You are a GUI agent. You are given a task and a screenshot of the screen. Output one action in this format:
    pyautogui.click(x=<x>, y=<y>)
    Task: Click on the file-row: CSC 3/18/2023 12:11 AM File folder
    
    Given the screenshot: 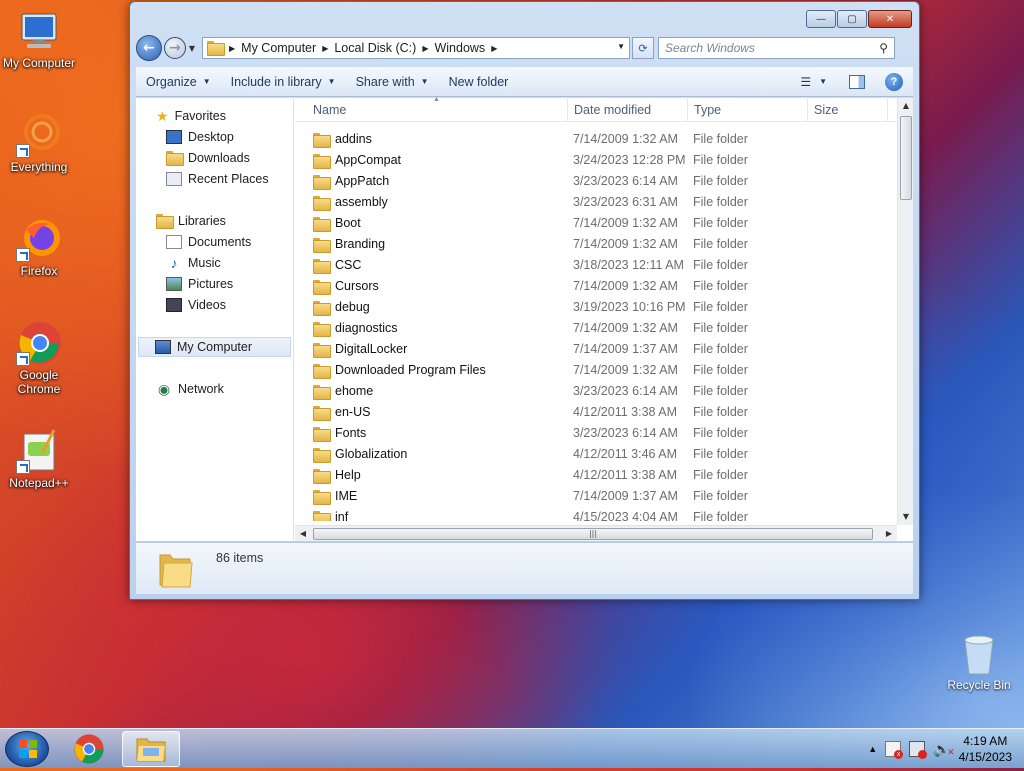 What is the action you would take?
    pyautogui.click(x=596, y=265)
    